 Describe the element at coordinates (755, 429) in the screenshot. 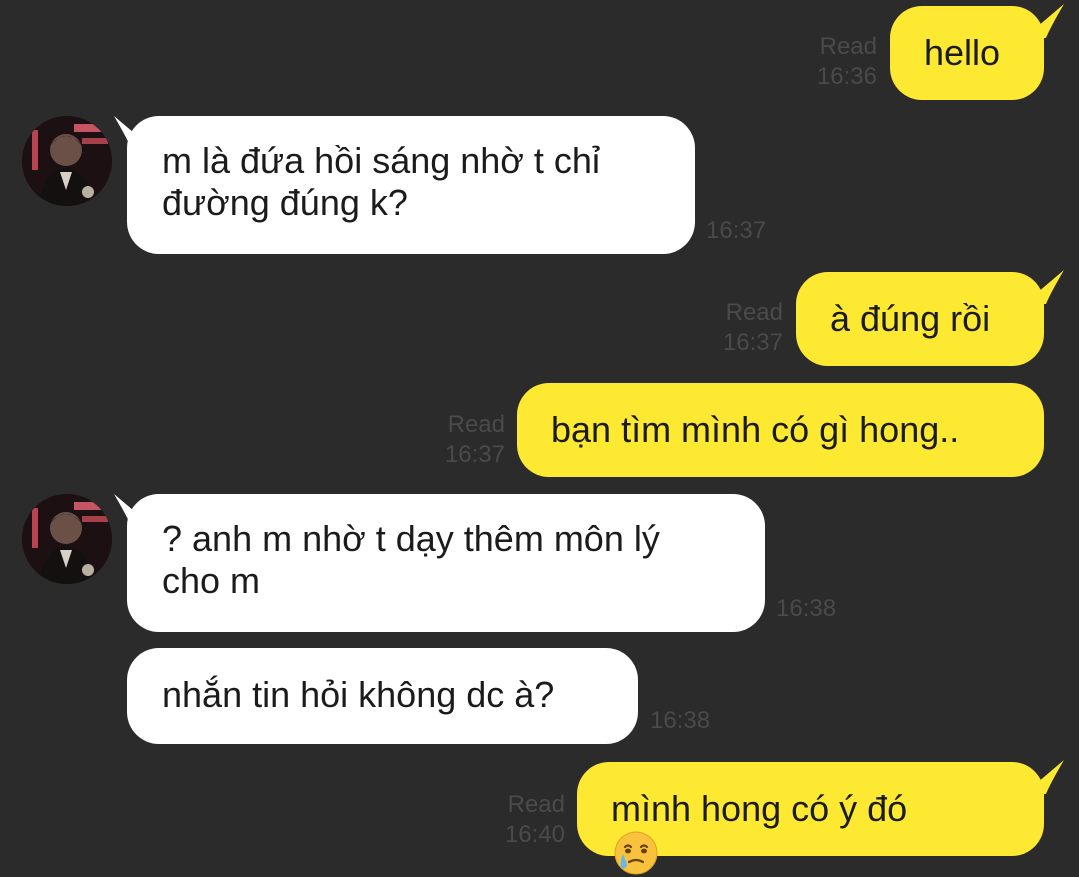

I see `message-text: bạn tìm mình có gì hong..` at that location.